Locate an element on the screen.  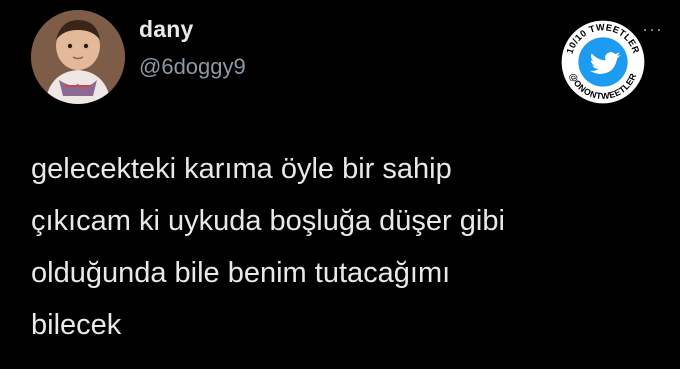
user-info: dany @6doggy9 is located at coordinates (192, 48).